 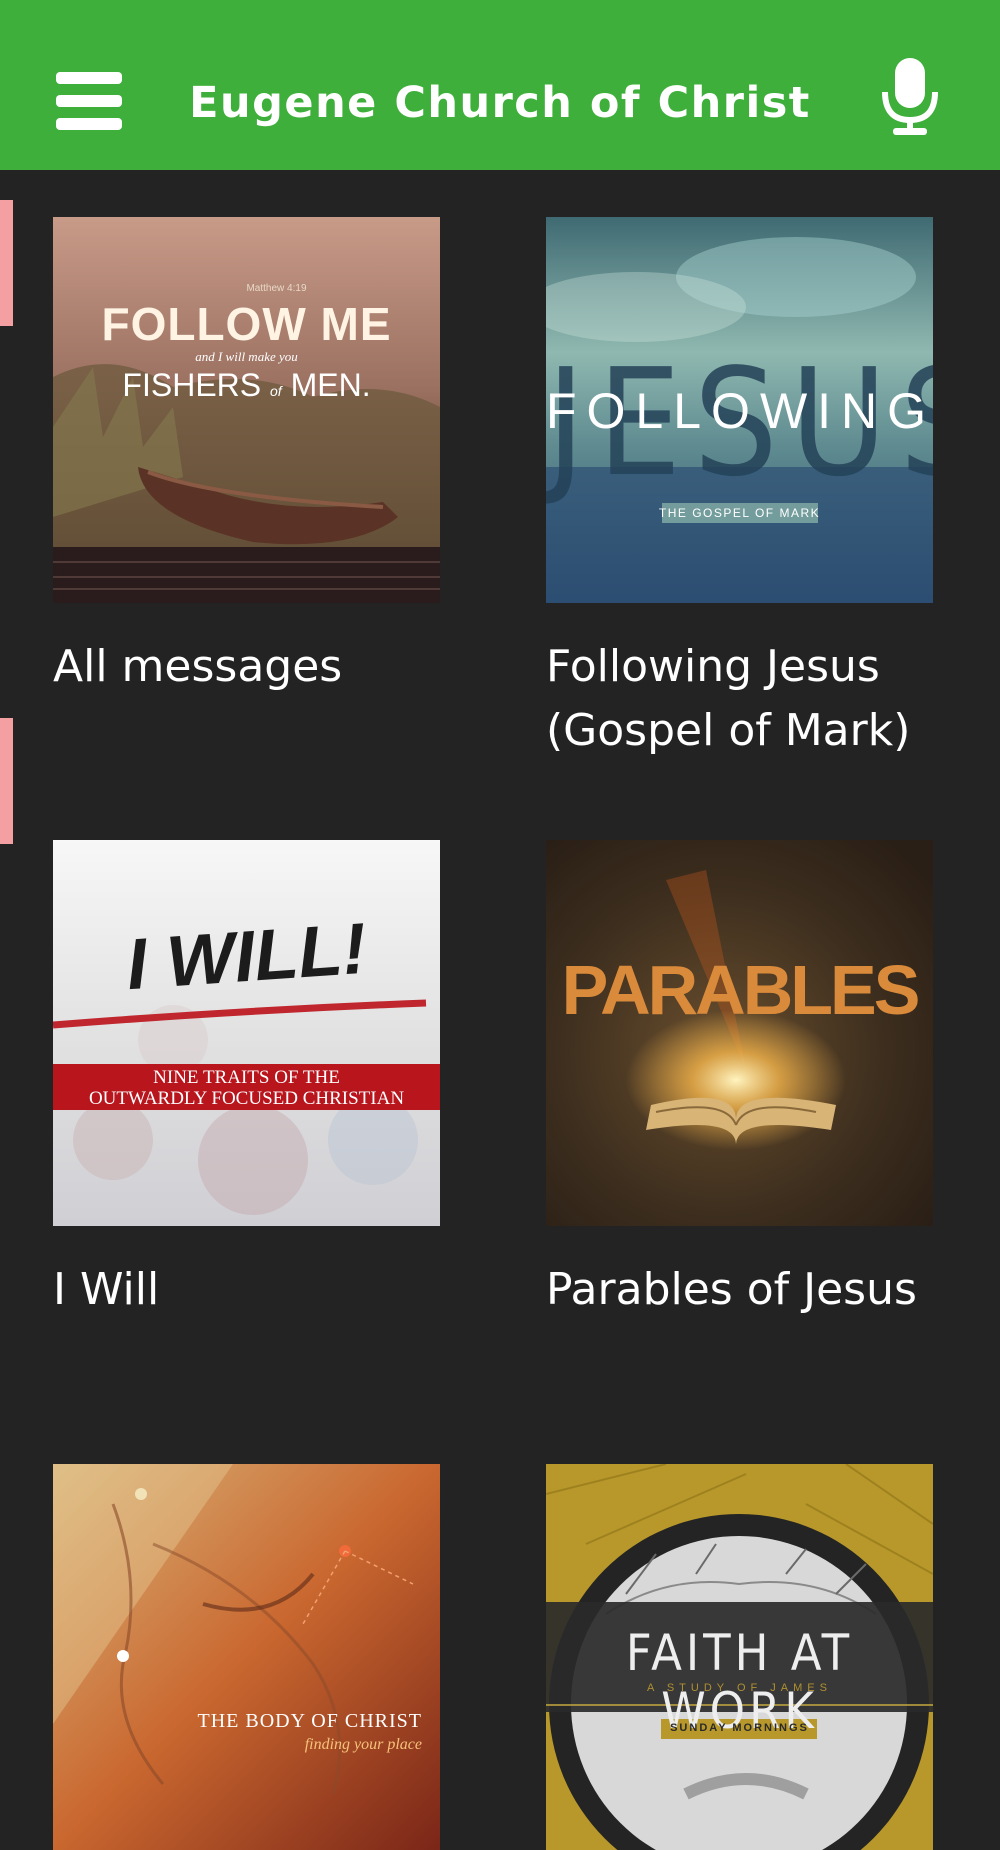 What do you see at coordinates (731, 1289) in the screenshot?
I see `series-title: Parables of Jesus` at bounding box center [731, 1289].